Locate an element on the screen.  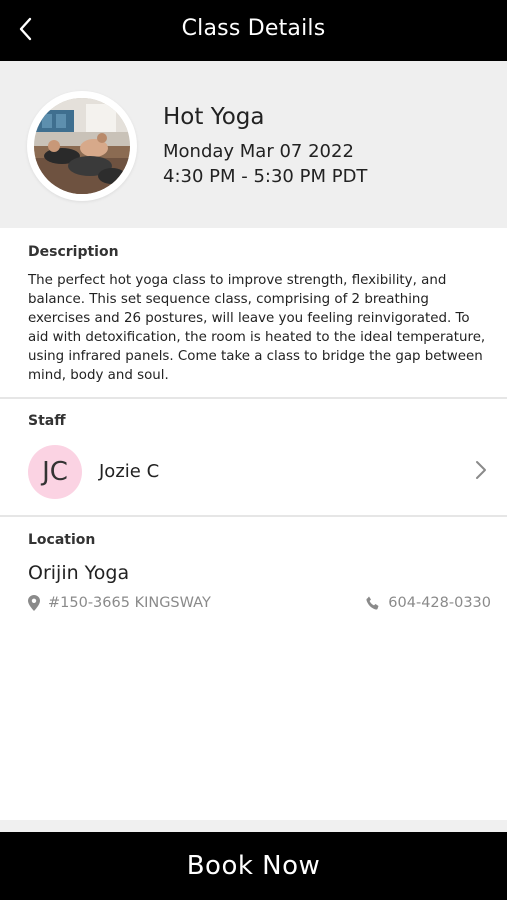
phone-text: 604-428-0330 is located at coordinates (439, 603).